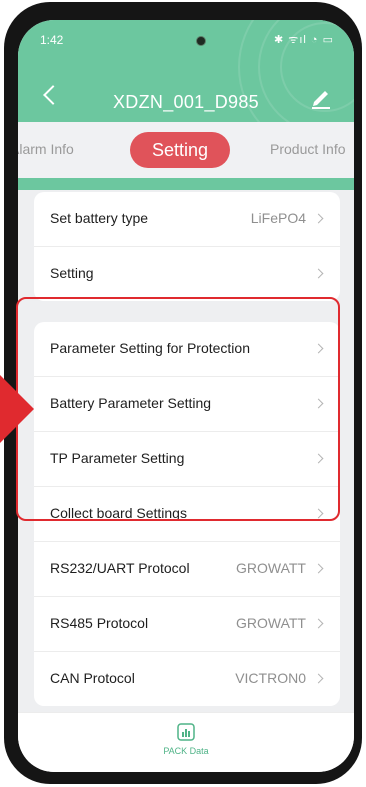 The image size is (366, 787). What do you see at coordinates (99, 218) in the screenshot?
I see `row-label: Set battery type` at bounding box center [99, 218].